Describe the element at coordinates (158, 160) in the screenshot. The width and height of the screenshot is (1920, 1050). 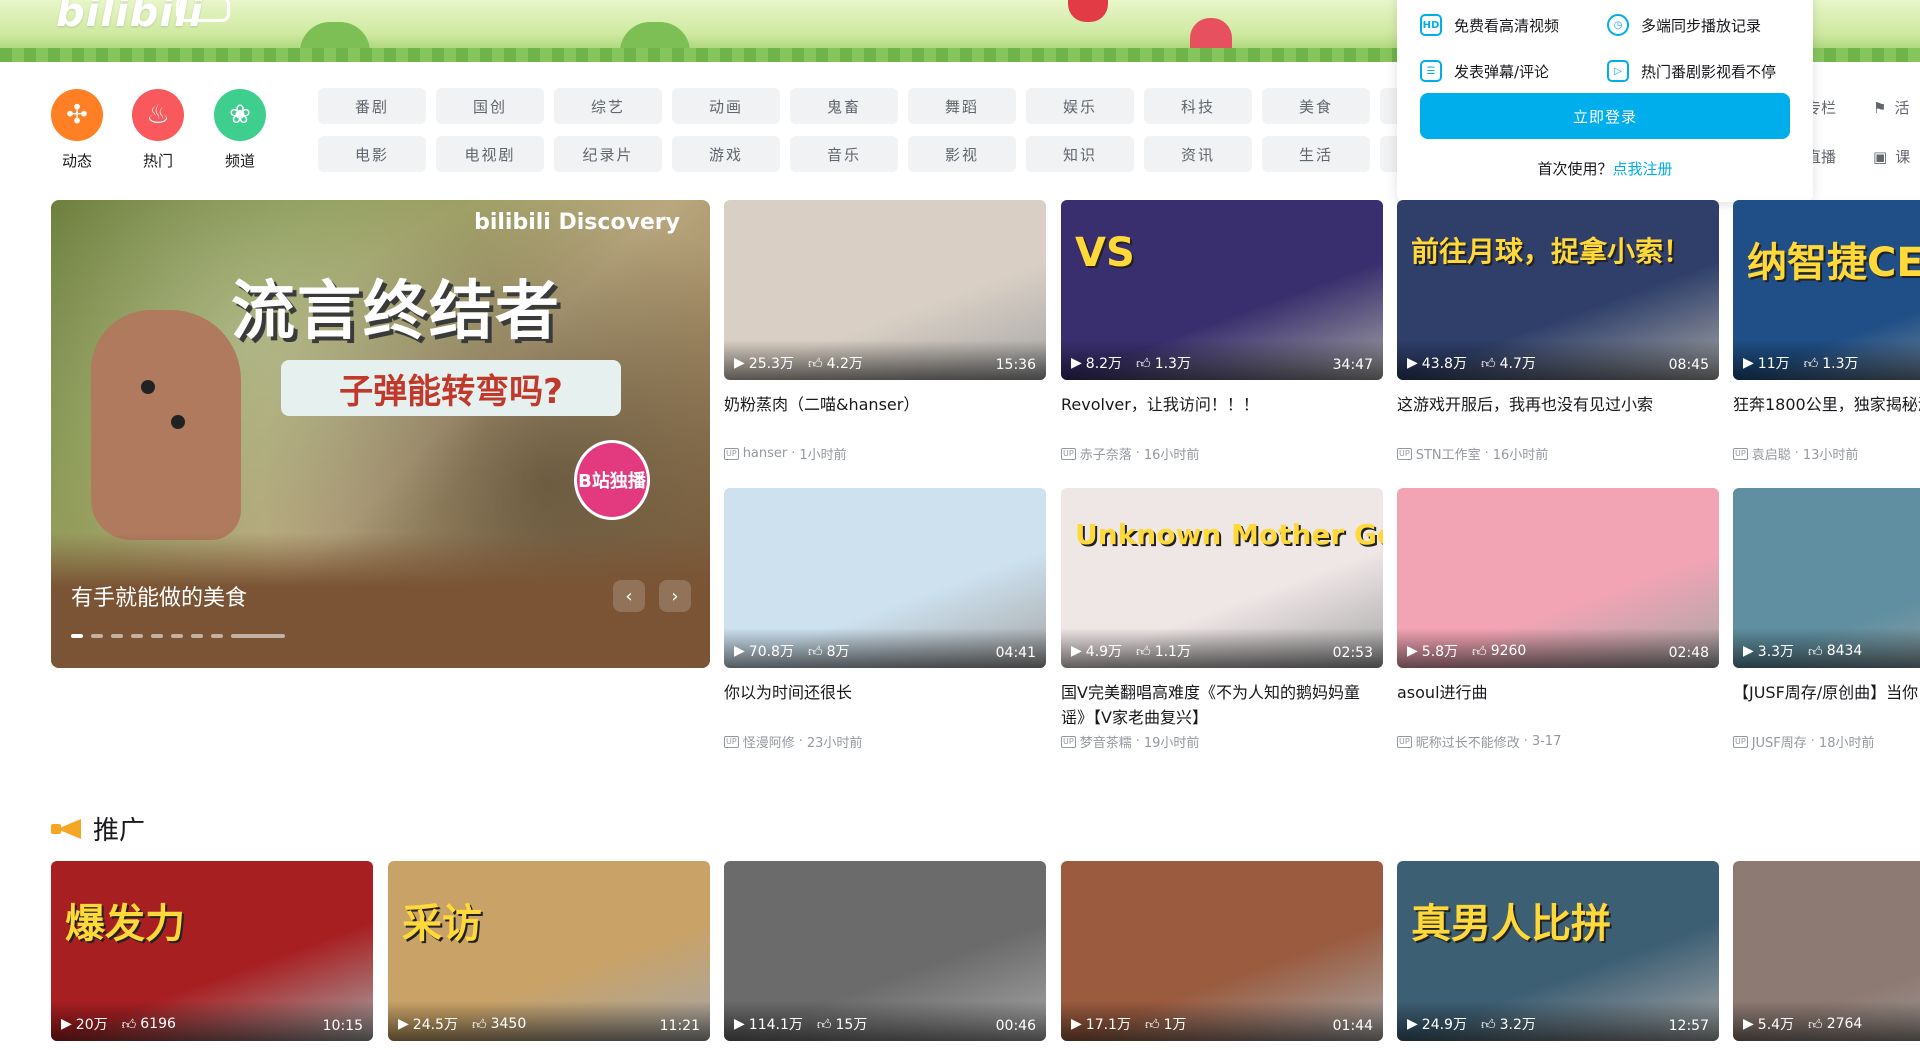
I see `channel-label: 热门` at that location.